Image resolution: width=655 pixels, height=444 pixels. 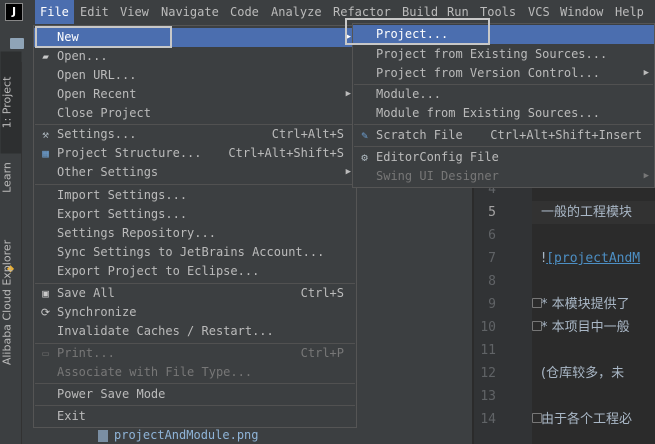 I want to click on new-submenu-item-swing-ui-designer: Swing UI Designer ▶, so click(x=503, y=176).